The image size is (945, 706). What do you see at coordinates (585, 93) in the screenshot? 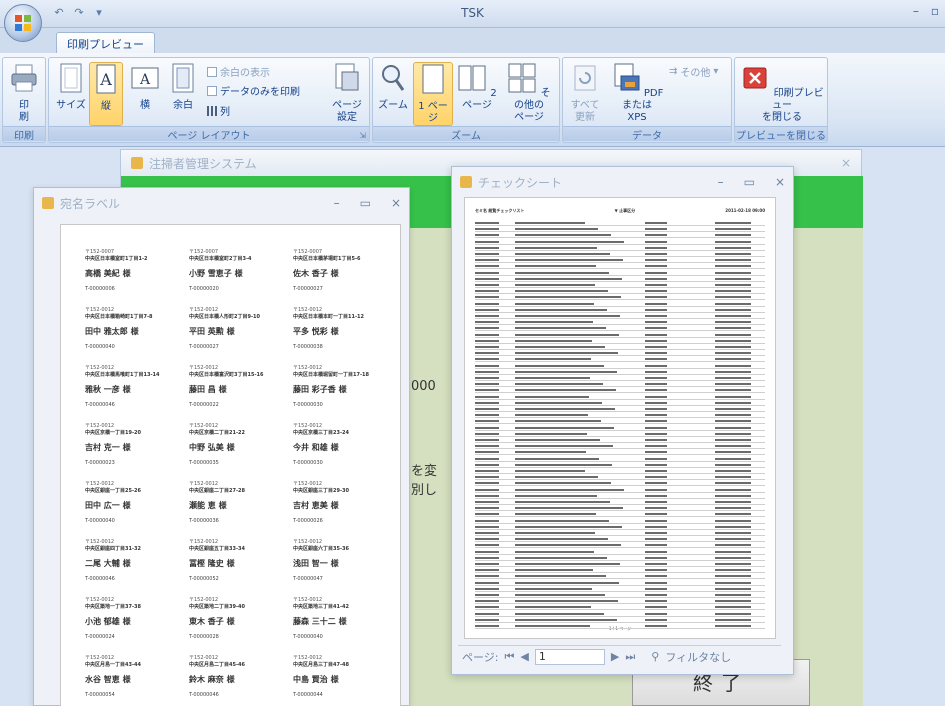
I see `refresh-all-button: すべて 更新` at bounding box center [585, 93].